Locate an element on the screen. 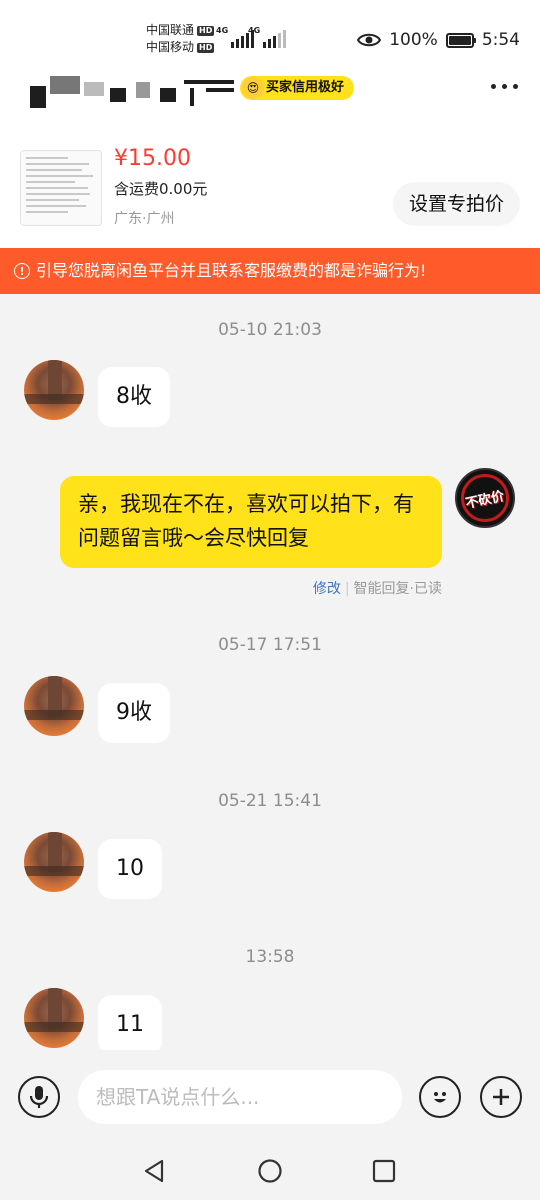  timestamp: 05-10 21:03 is located at coordinates (270, 330).